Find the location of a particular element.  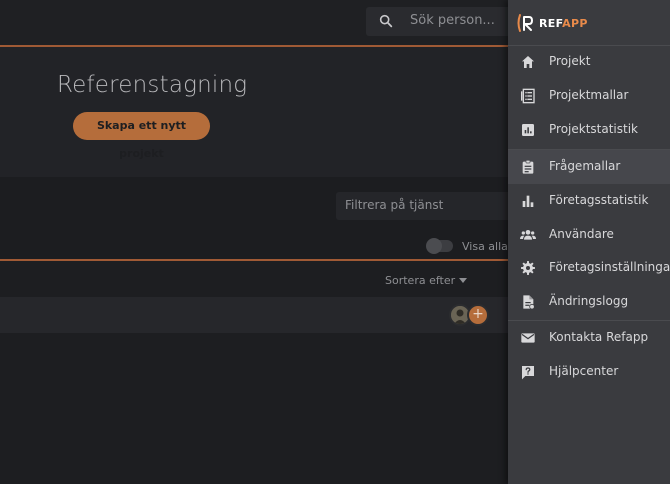

nav-label: Projekt is located at coordinates (570, 61).